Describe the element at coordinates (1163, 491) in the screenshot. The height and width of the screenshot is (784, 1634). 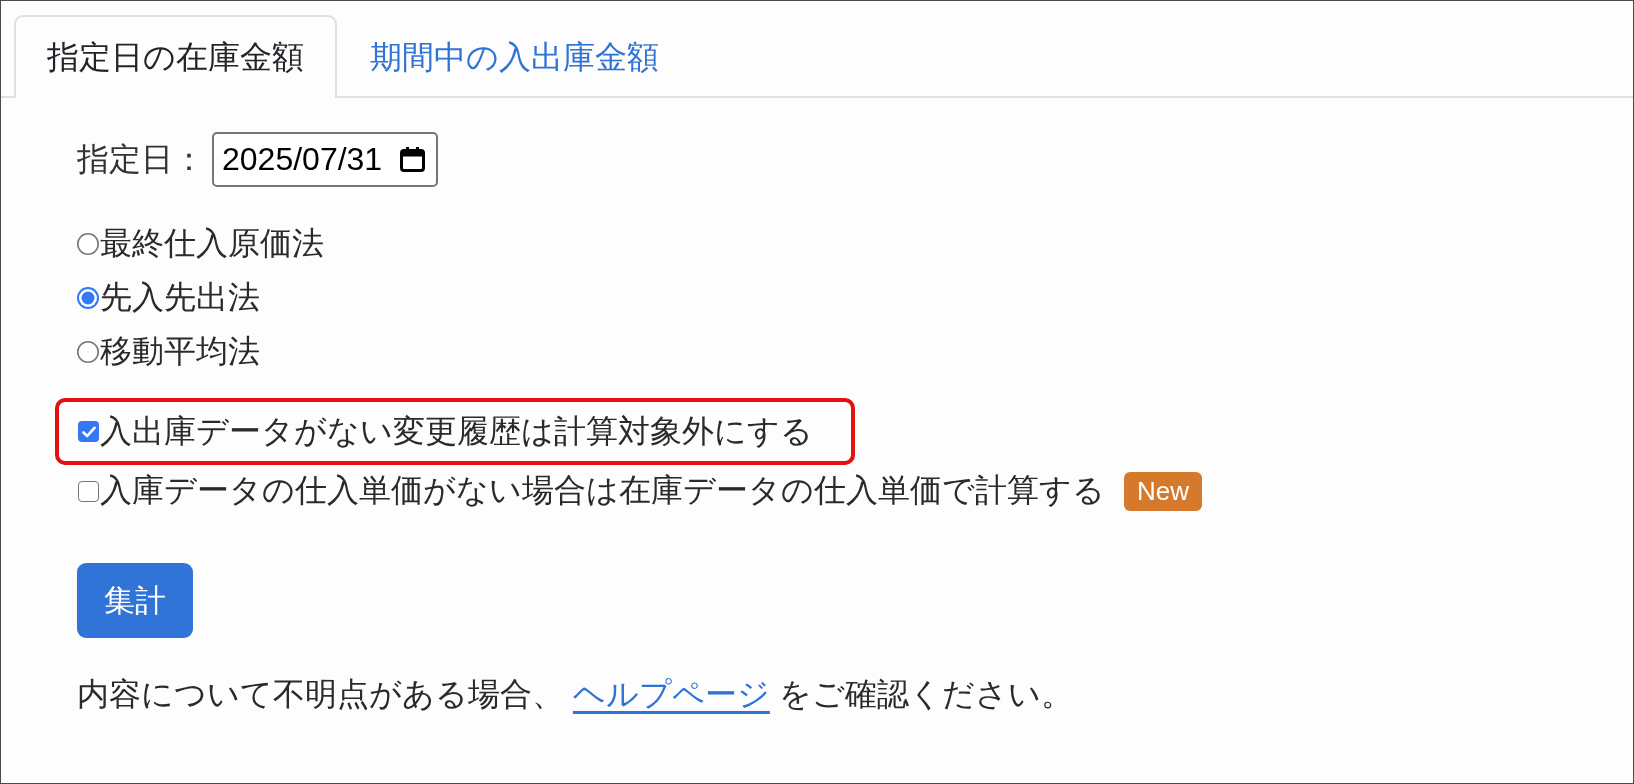
I see `new-badge: New` at that location.